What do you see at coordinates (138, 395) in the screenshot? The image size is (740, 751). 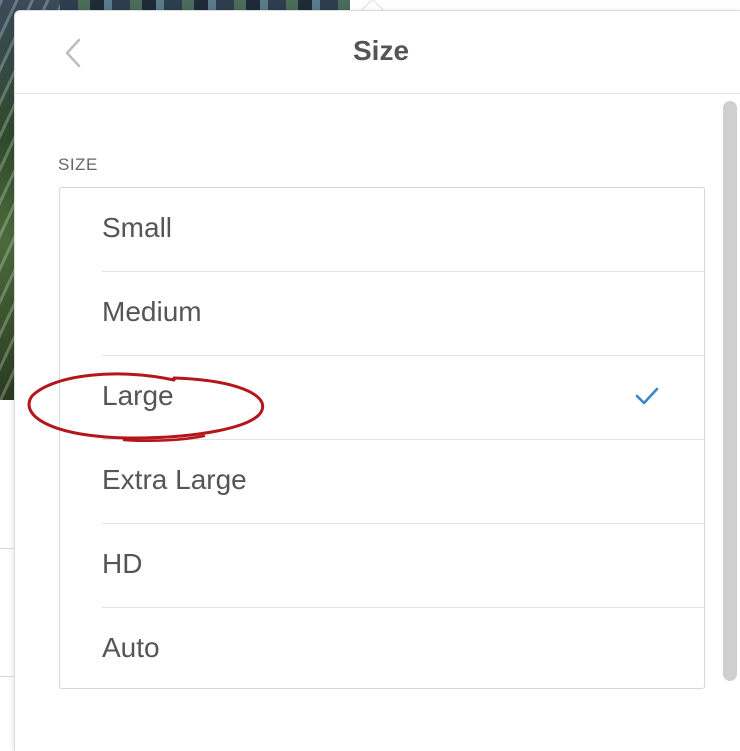 I see `option-label: Large` at bounding box center [138, 395].